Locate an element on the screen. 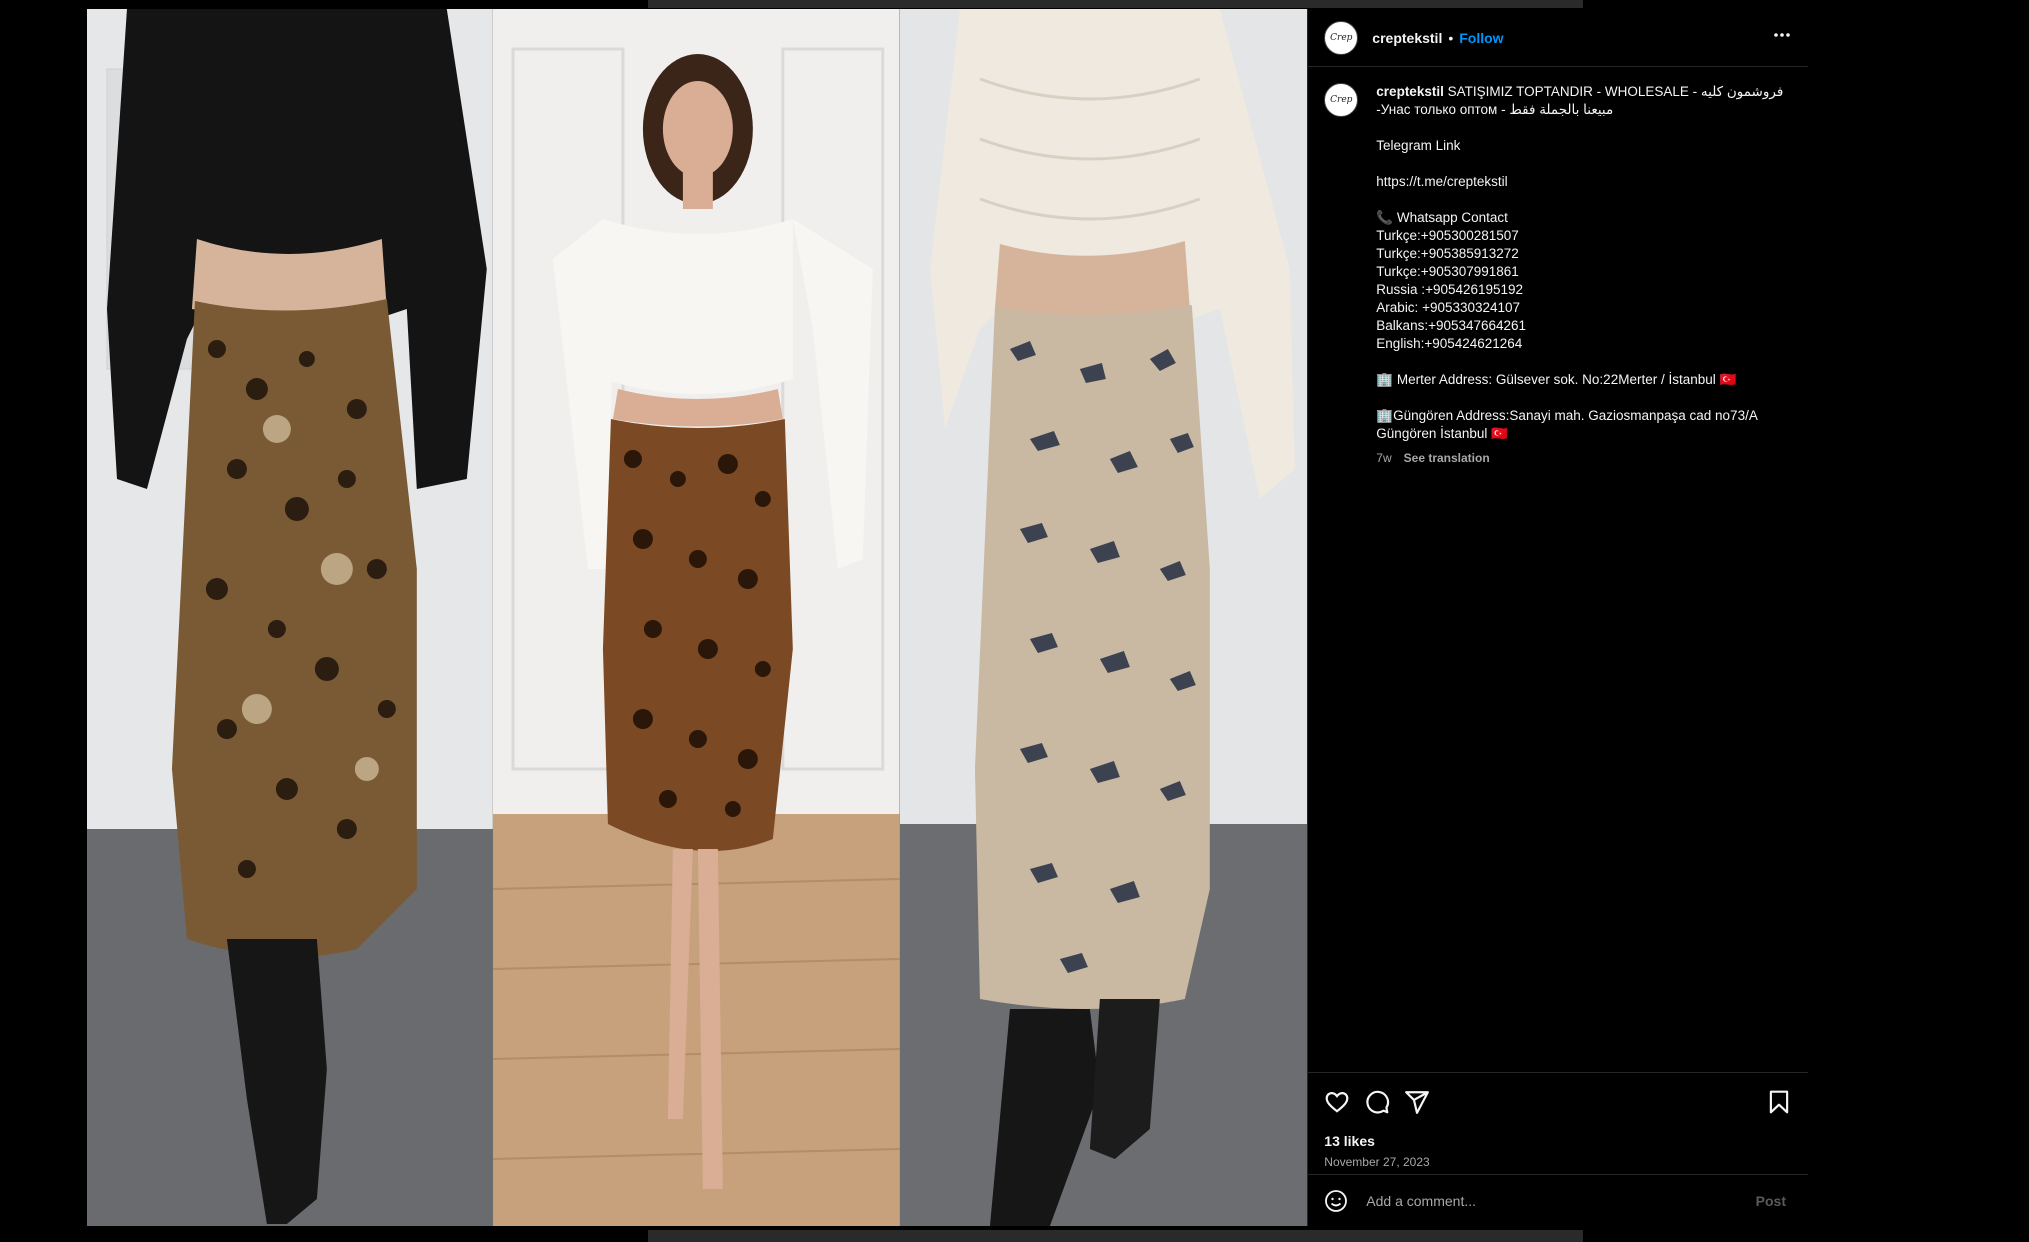  comment-bar: Post is located at coordinates (1558, 1200).